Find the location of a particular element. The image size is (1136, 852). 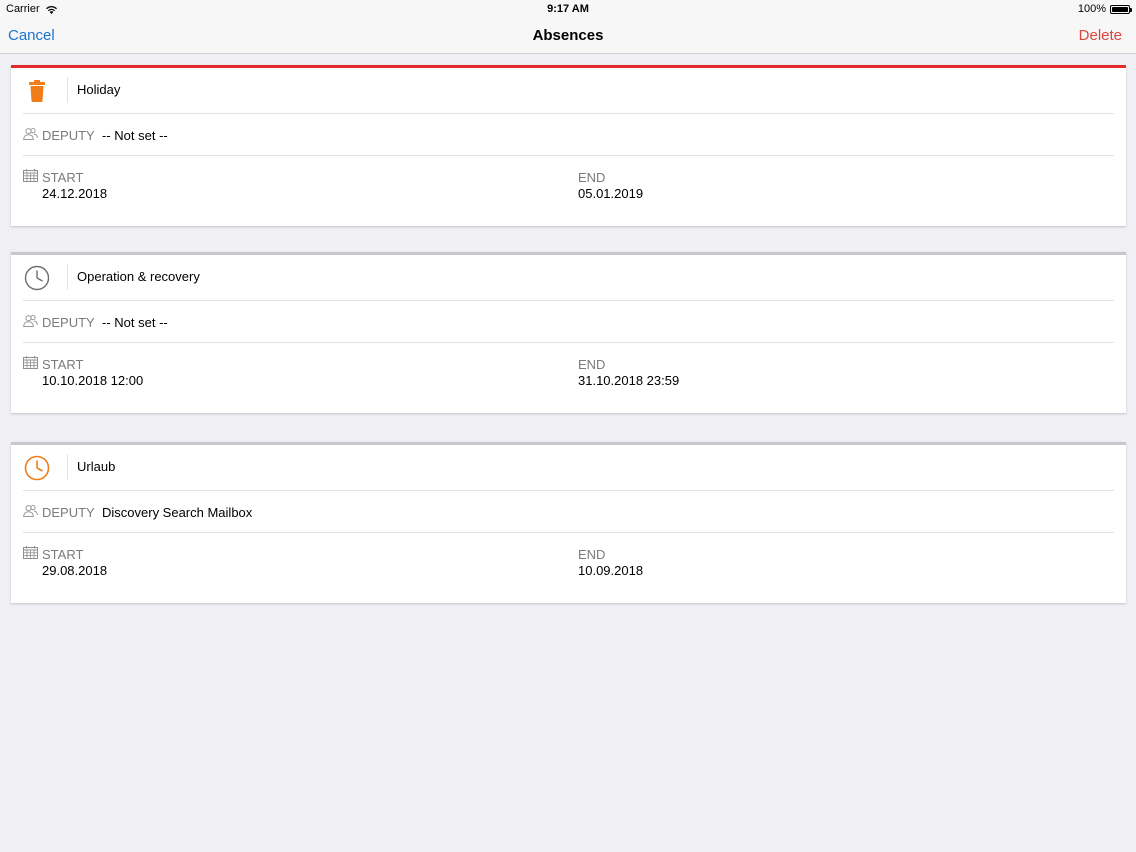

battery-icon is located at coordinates (1121, 9).